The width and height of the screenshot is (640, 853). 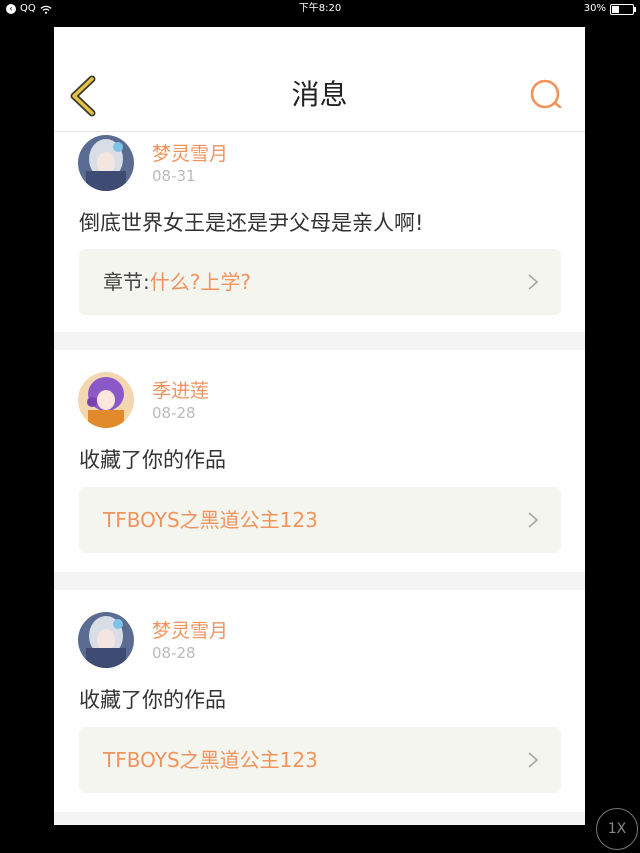 What do you see at coordinates (617, 829) in the screenshot?
I see `speed-toggle-button: 1X` at bounding box center [617, 829].